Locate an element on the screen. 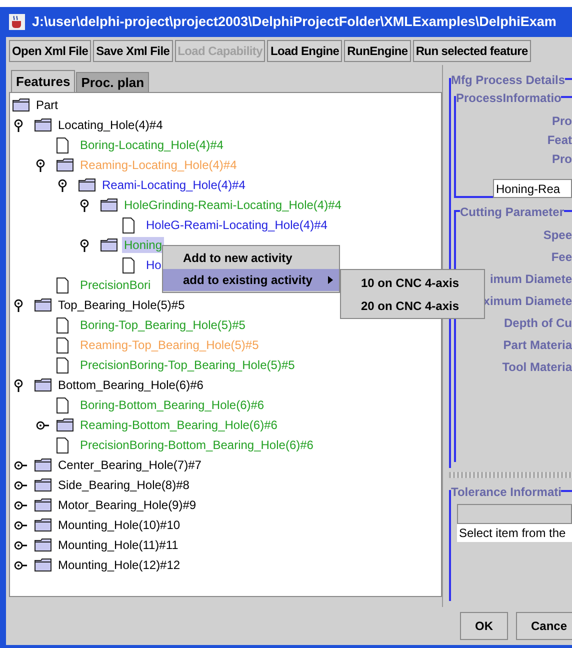 The image size is (572, 648). window-title: J:\user\delphi-project\project2003\DelphiProjectFolder\XMLExamples\DelphiExam is located at coordinates (294, 21).